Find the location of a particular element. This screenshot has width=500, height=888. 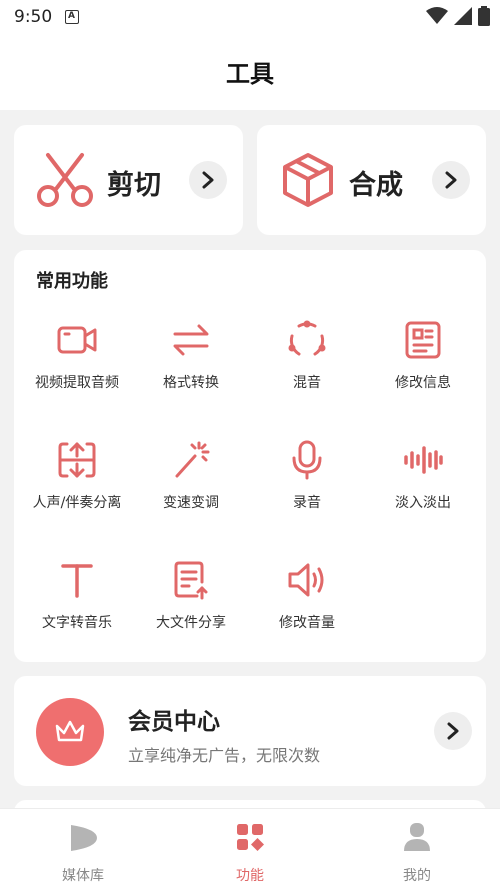

cut-card: 剪切 is located at coordinates (128, 180).